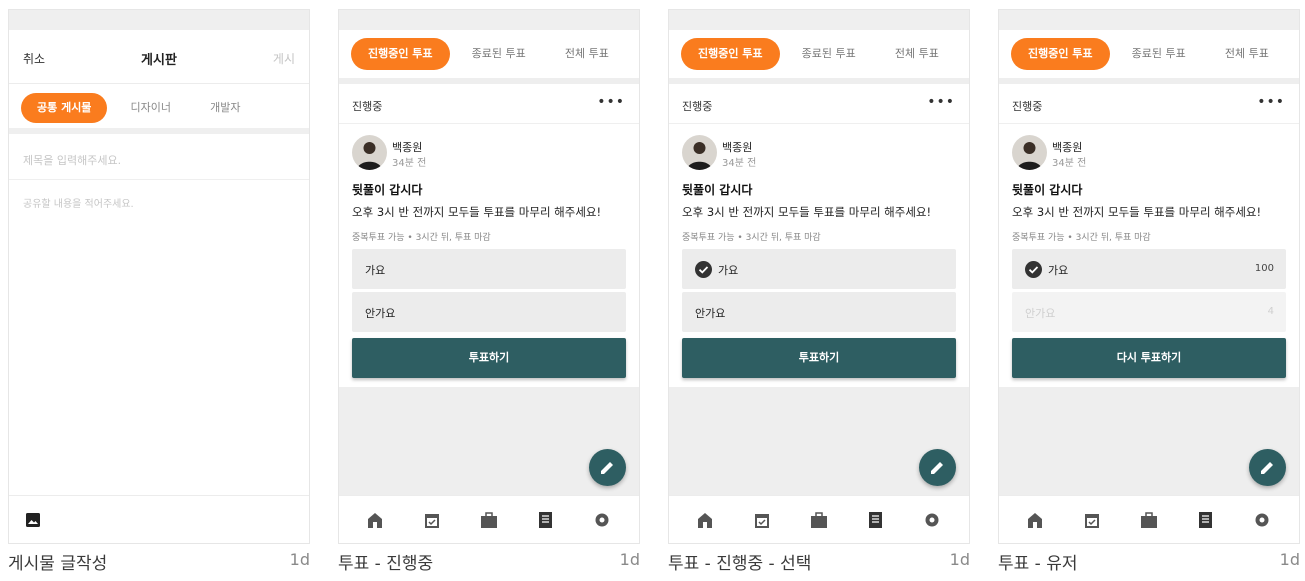 The width and height of the screenshot is (1305, 581). What do you see at coordinates (1149, 561) in the screenshot?
I see `frame-caption: 투표 - 유저 1d` at bounding box center [1149, 561].